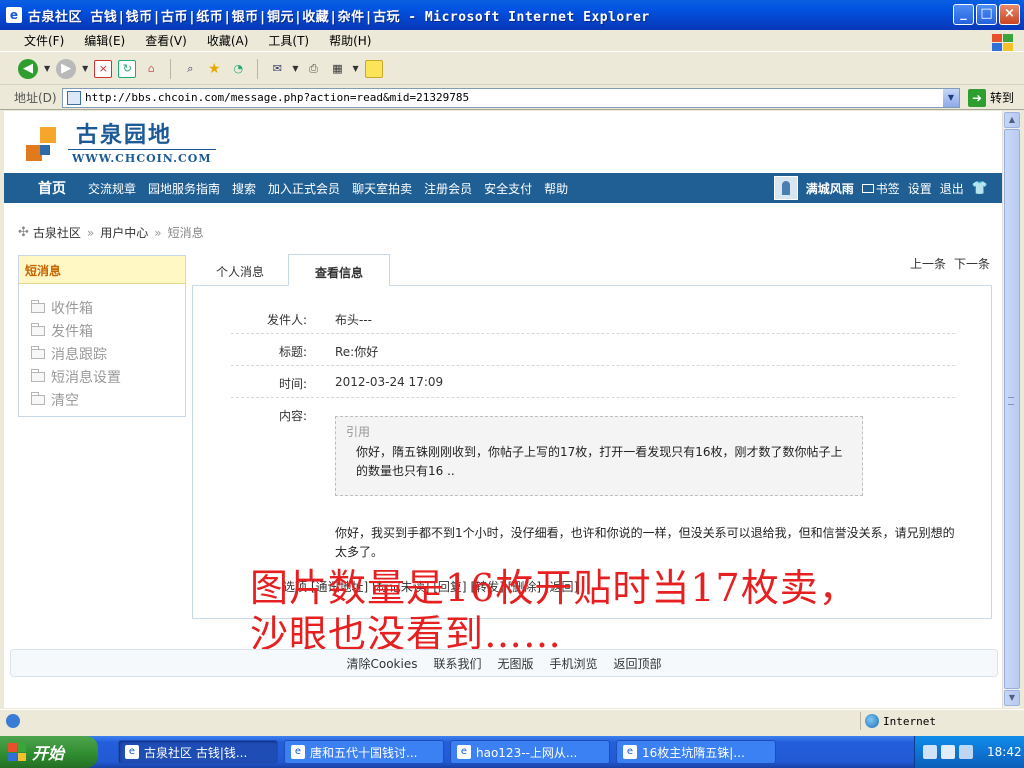 This screenshot has width=1024, height=768. I want to click on search-icon: ⌕, so click(190, 69).